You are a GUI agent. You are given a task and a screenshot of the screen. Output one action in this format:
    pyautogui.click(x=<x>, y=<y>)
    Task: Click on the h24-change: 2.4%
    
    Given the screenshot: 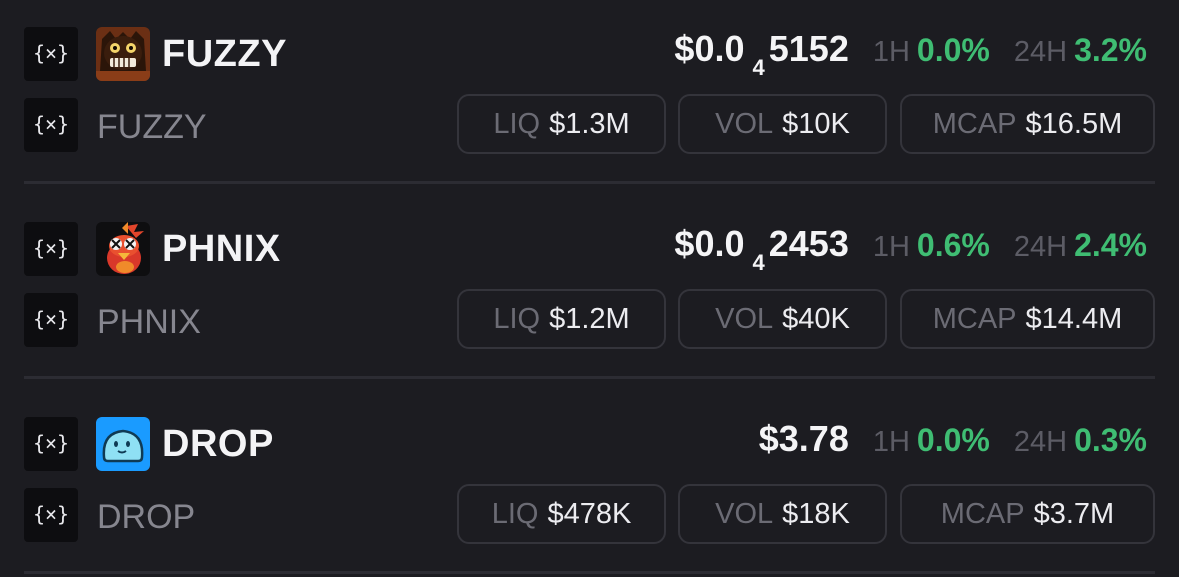 What is the action you would take?
    pyautogui.click(x=1110, y=245)
    